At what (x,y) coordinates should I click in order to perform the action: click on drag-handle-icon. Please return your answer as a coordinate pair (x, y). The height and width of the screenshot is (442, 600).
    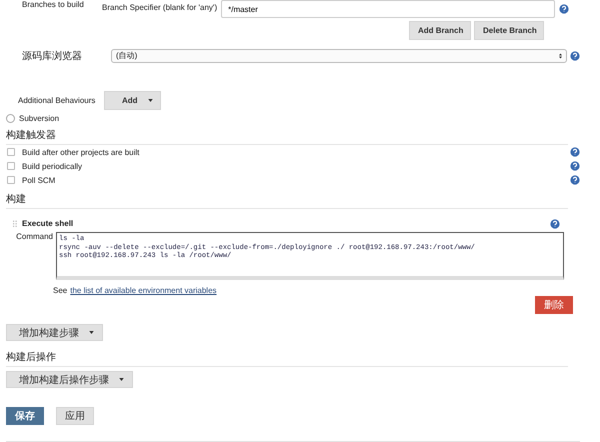
    Looking at the image, I should click on (15, 224).